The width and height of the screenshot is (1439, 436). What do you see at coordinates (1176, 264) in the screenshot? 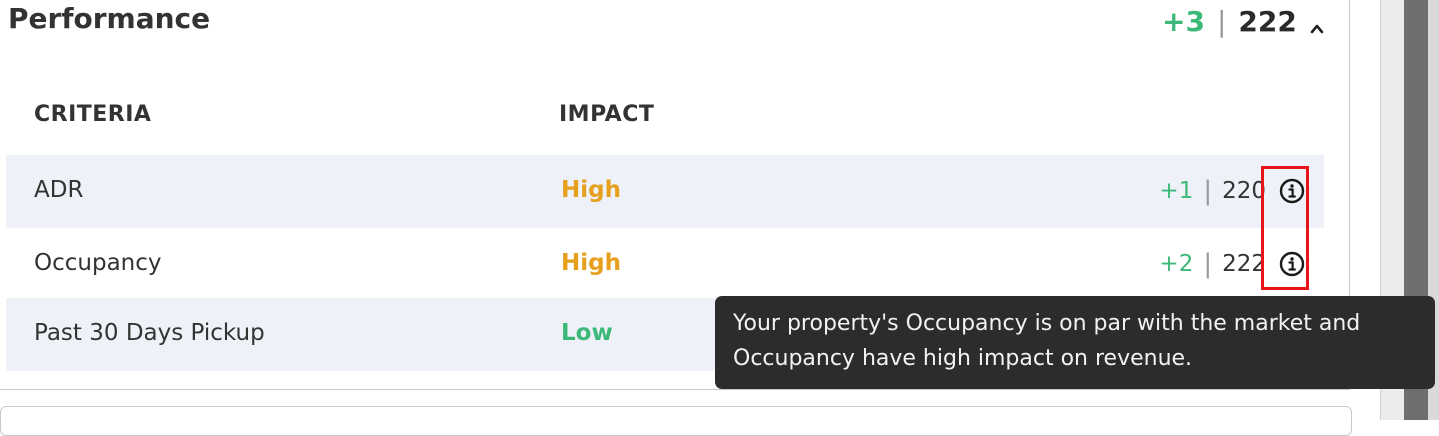
I see `row-delta: +2` at bounding box center [1176, 264].